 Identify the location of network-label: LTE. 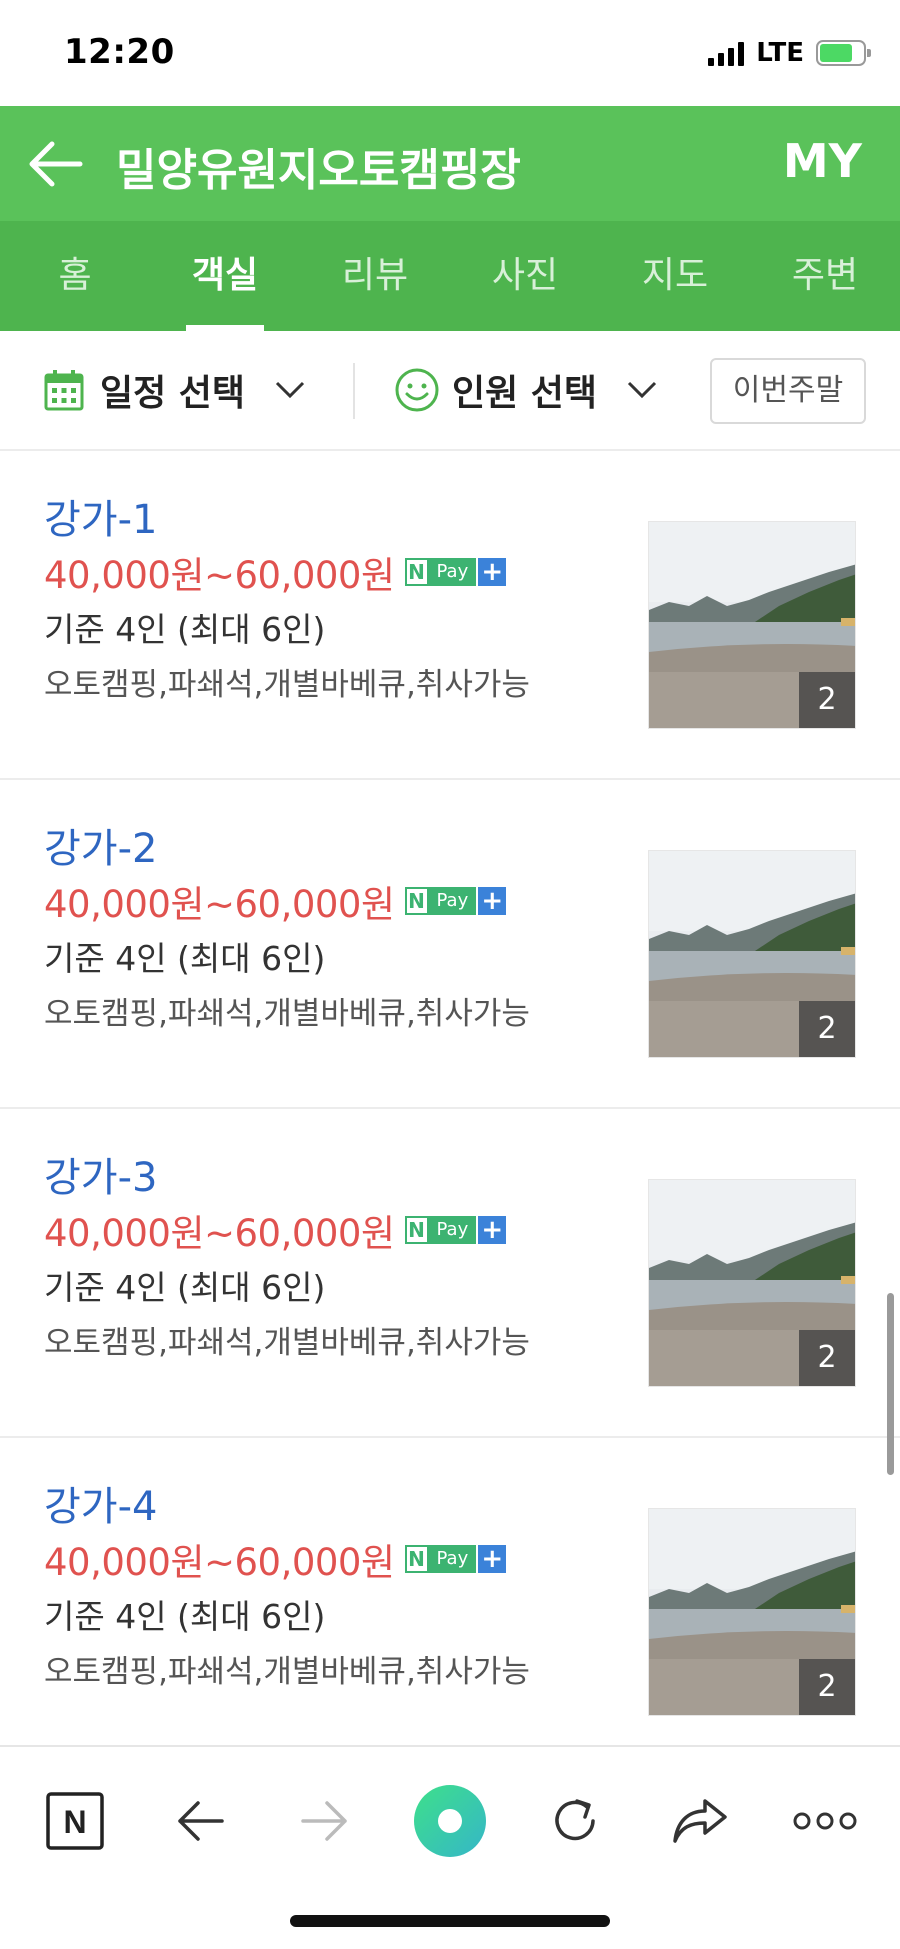
(780, 53).